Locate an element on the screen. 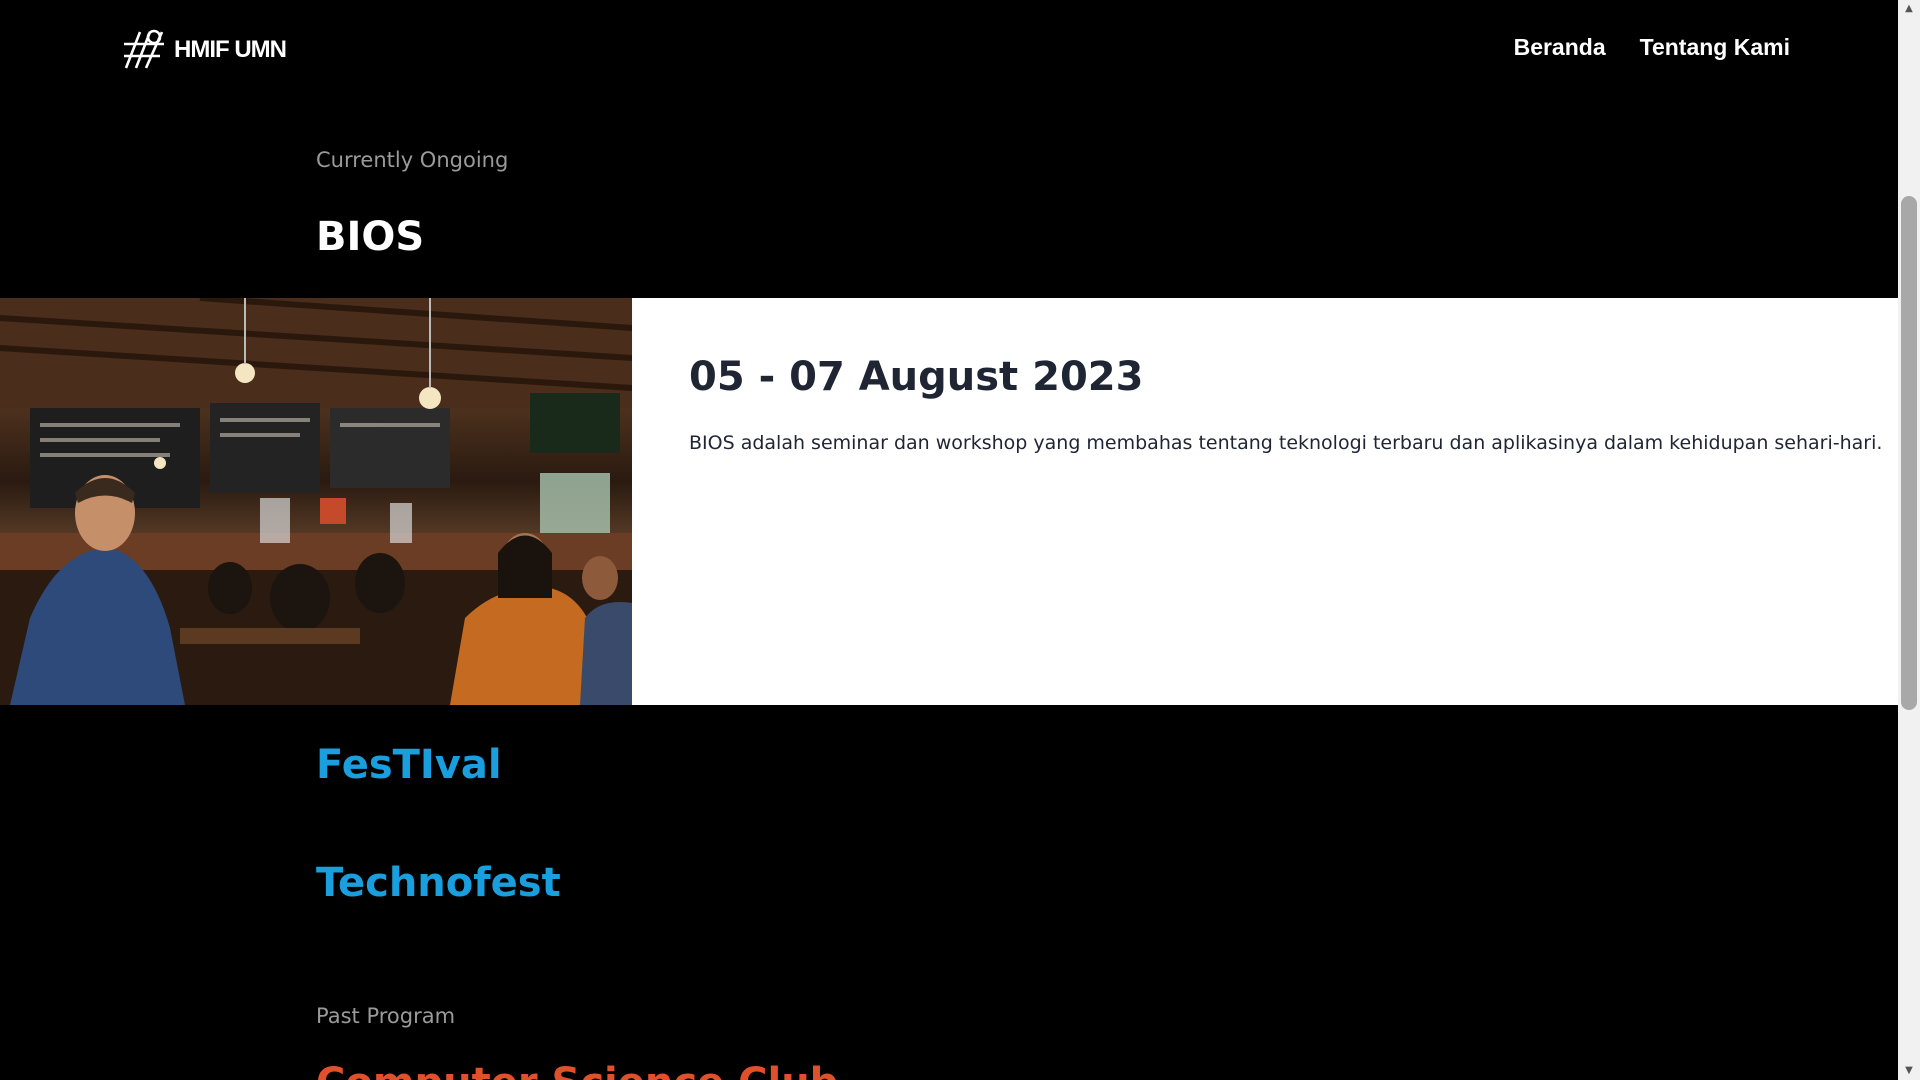  brand-name: HMIF UMN is located at coordinates (230, 49).